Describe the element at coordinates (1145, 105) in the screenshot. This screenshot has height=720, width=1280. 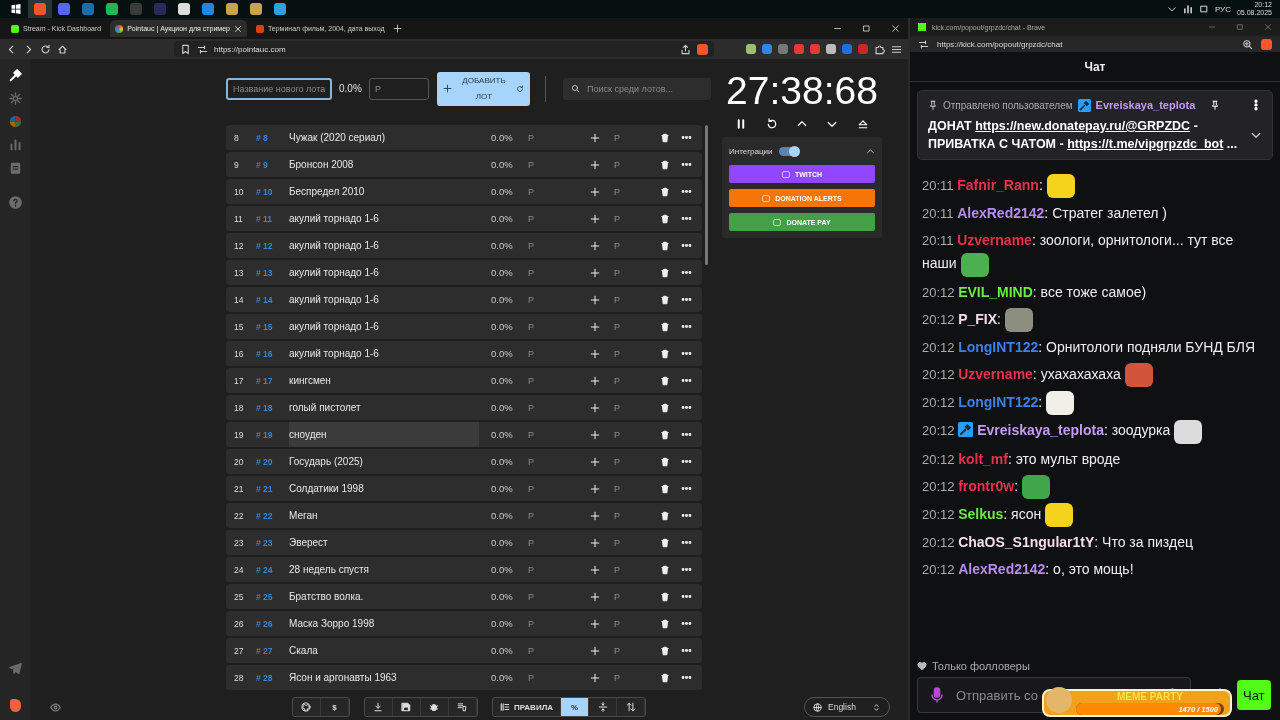
I see `username: Evreiskaya_teplota` at that location.